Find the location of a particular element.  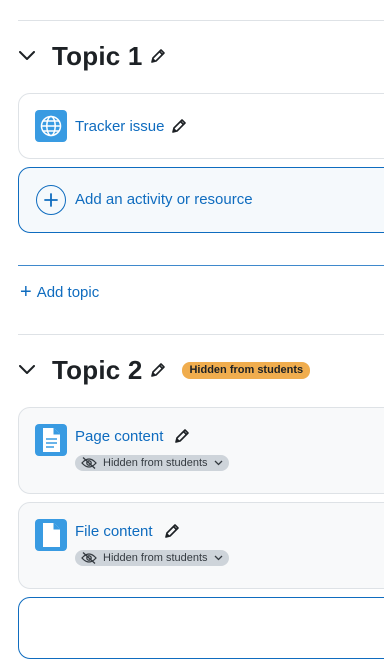

activity-card: File content Hidden from students is located at coordinates (201, 545).